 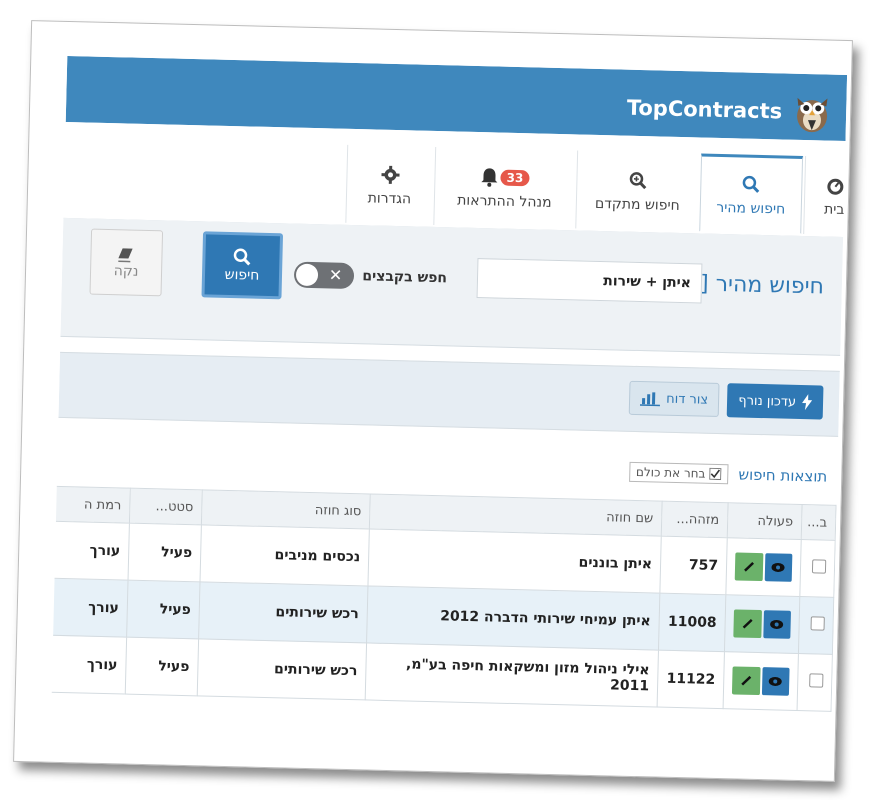 What do you see at coordinates (335, 275) in the screenshot?
I see `close-icon: ✕` at bounding box center [335, 275].